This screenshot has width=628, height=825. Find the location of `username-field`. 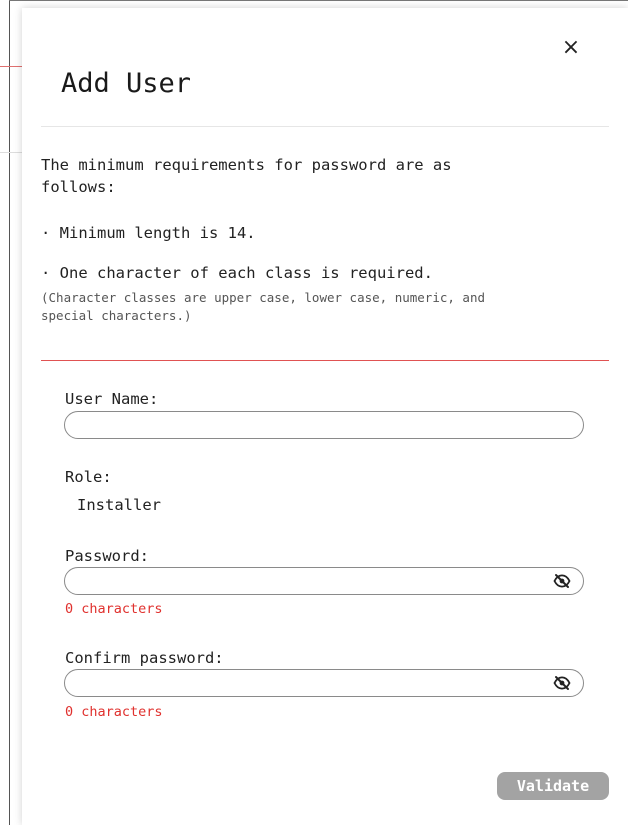

username-field is located at coordinates (324, 425).